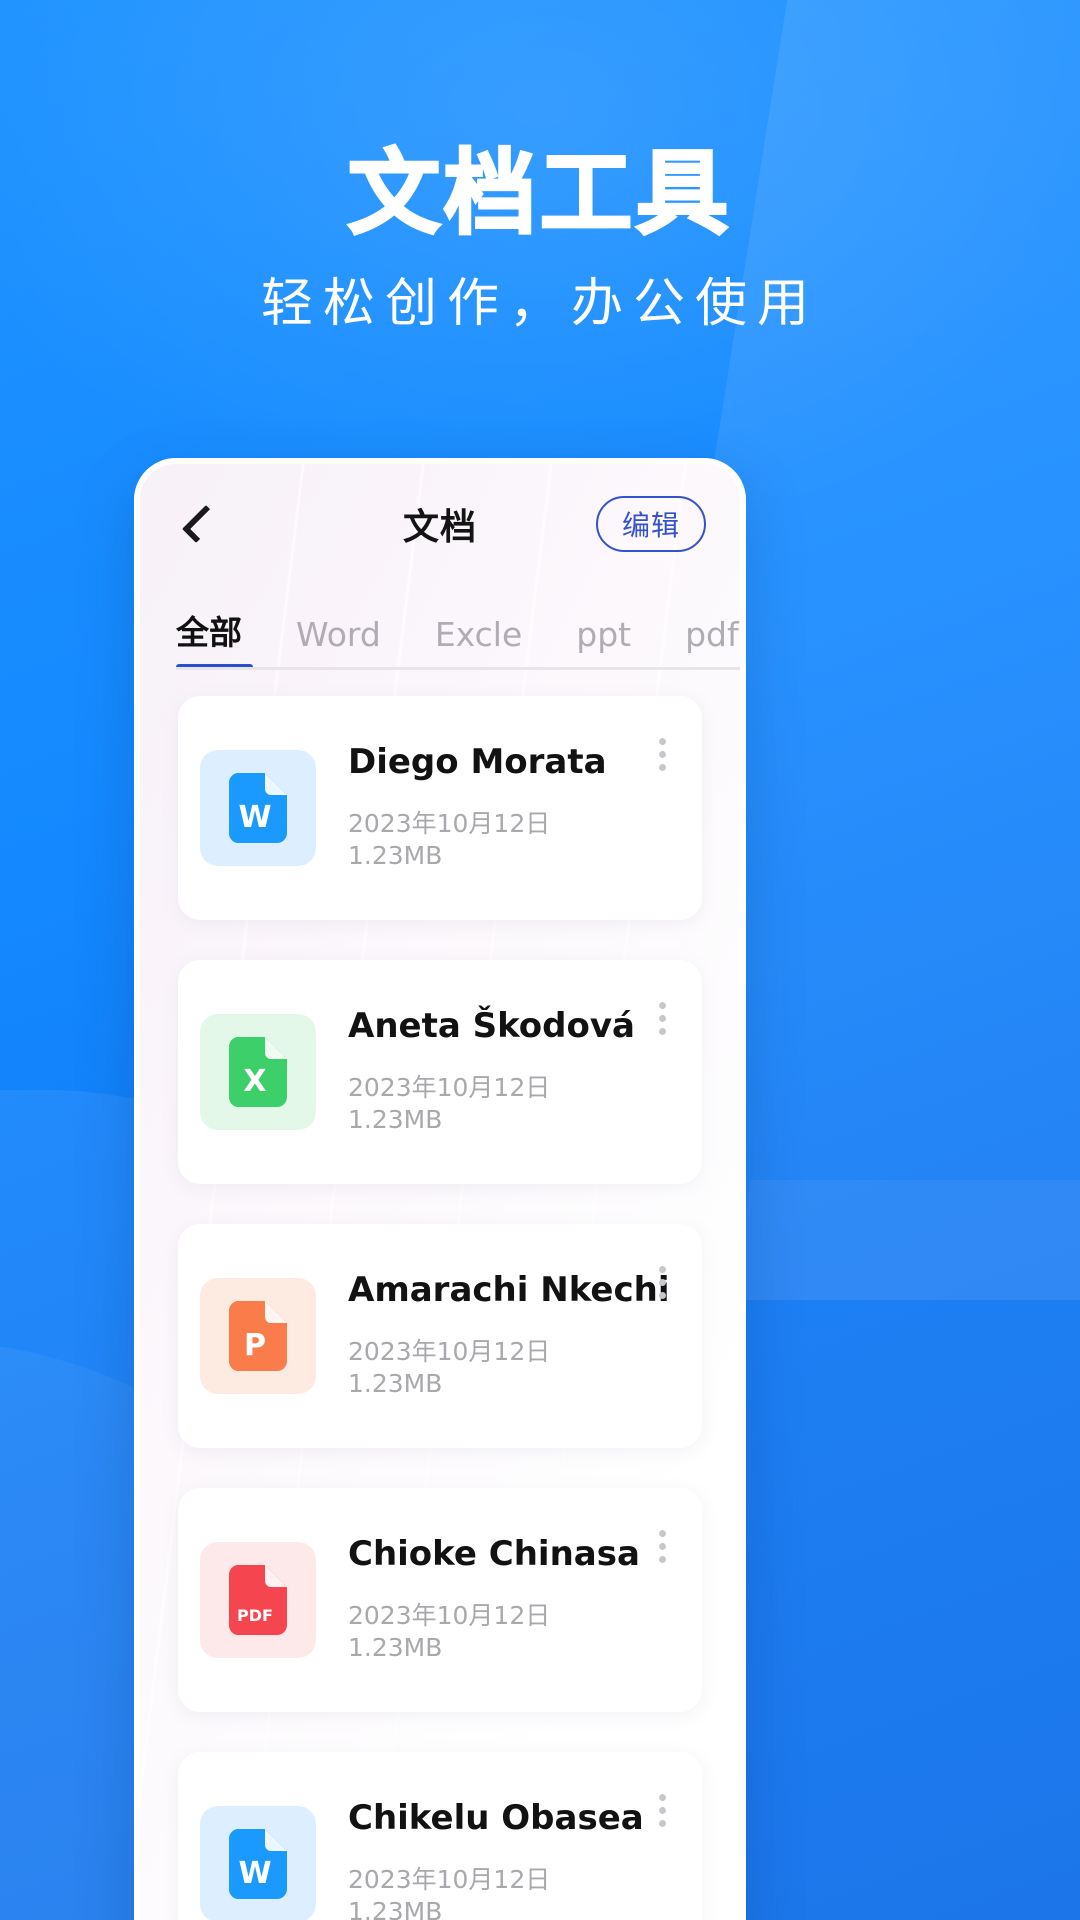 This screenshot has height=1920, width=1080. Describe the element at coordinates (509, 1290) in the screenshot. I see `file-name: Amarachi Nkechi` at that location.